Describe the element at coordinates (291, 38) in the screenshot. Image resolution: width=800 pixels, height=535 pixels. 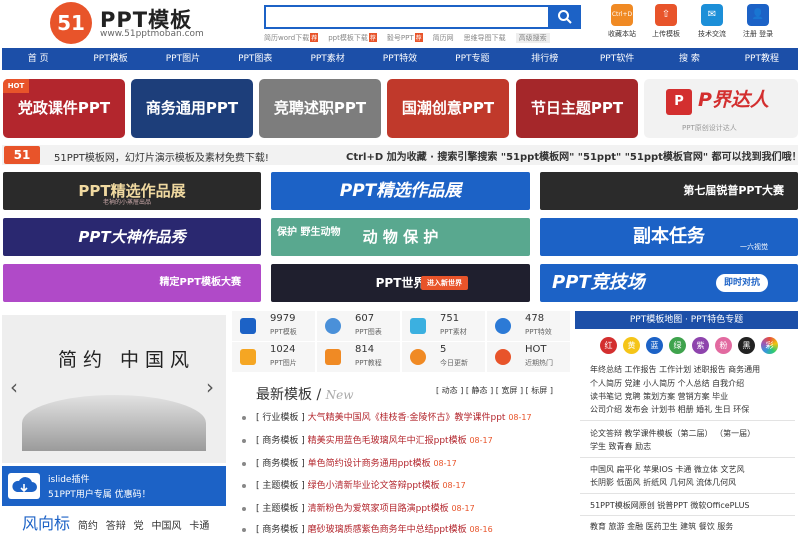
I see `hot-word-link: 简历word下载荐` at that location.